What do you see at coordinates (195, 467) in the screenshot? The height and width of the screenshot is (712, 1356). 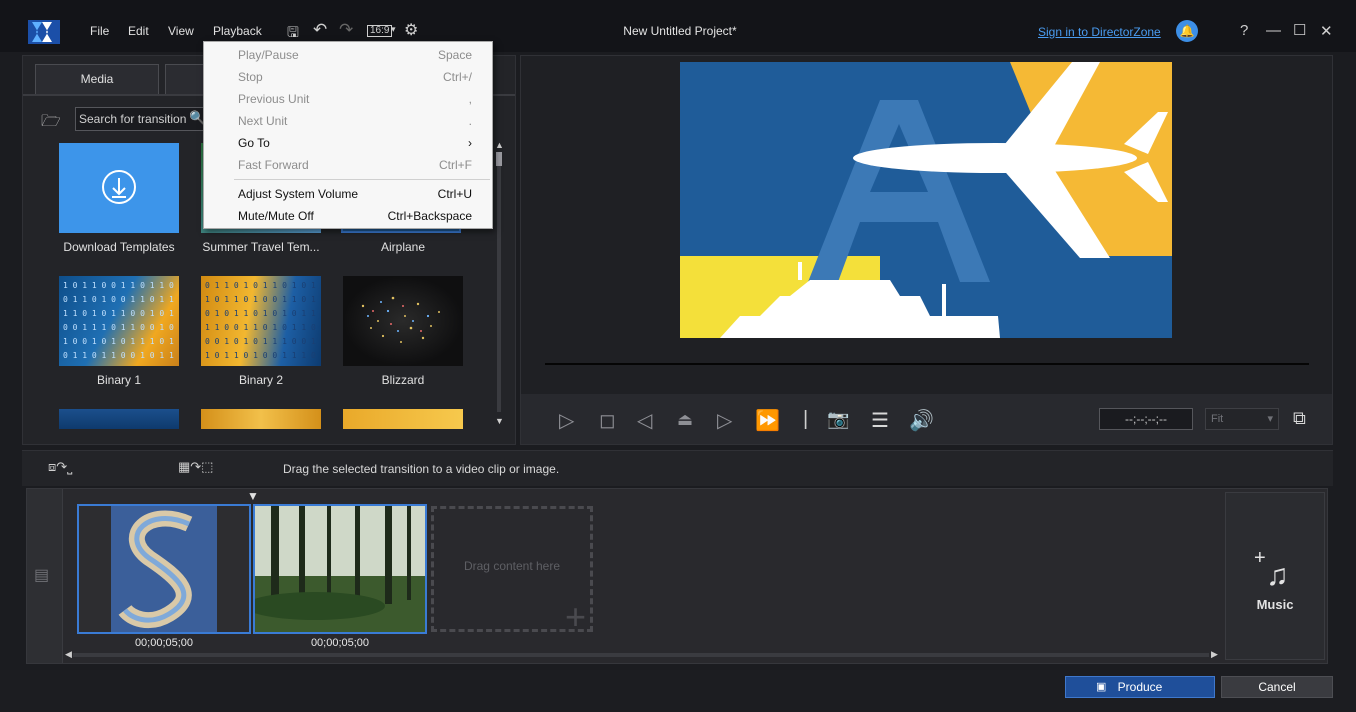 I see `transition-cross-icon: ▦↷⬚` at bounding box center [195, 467].